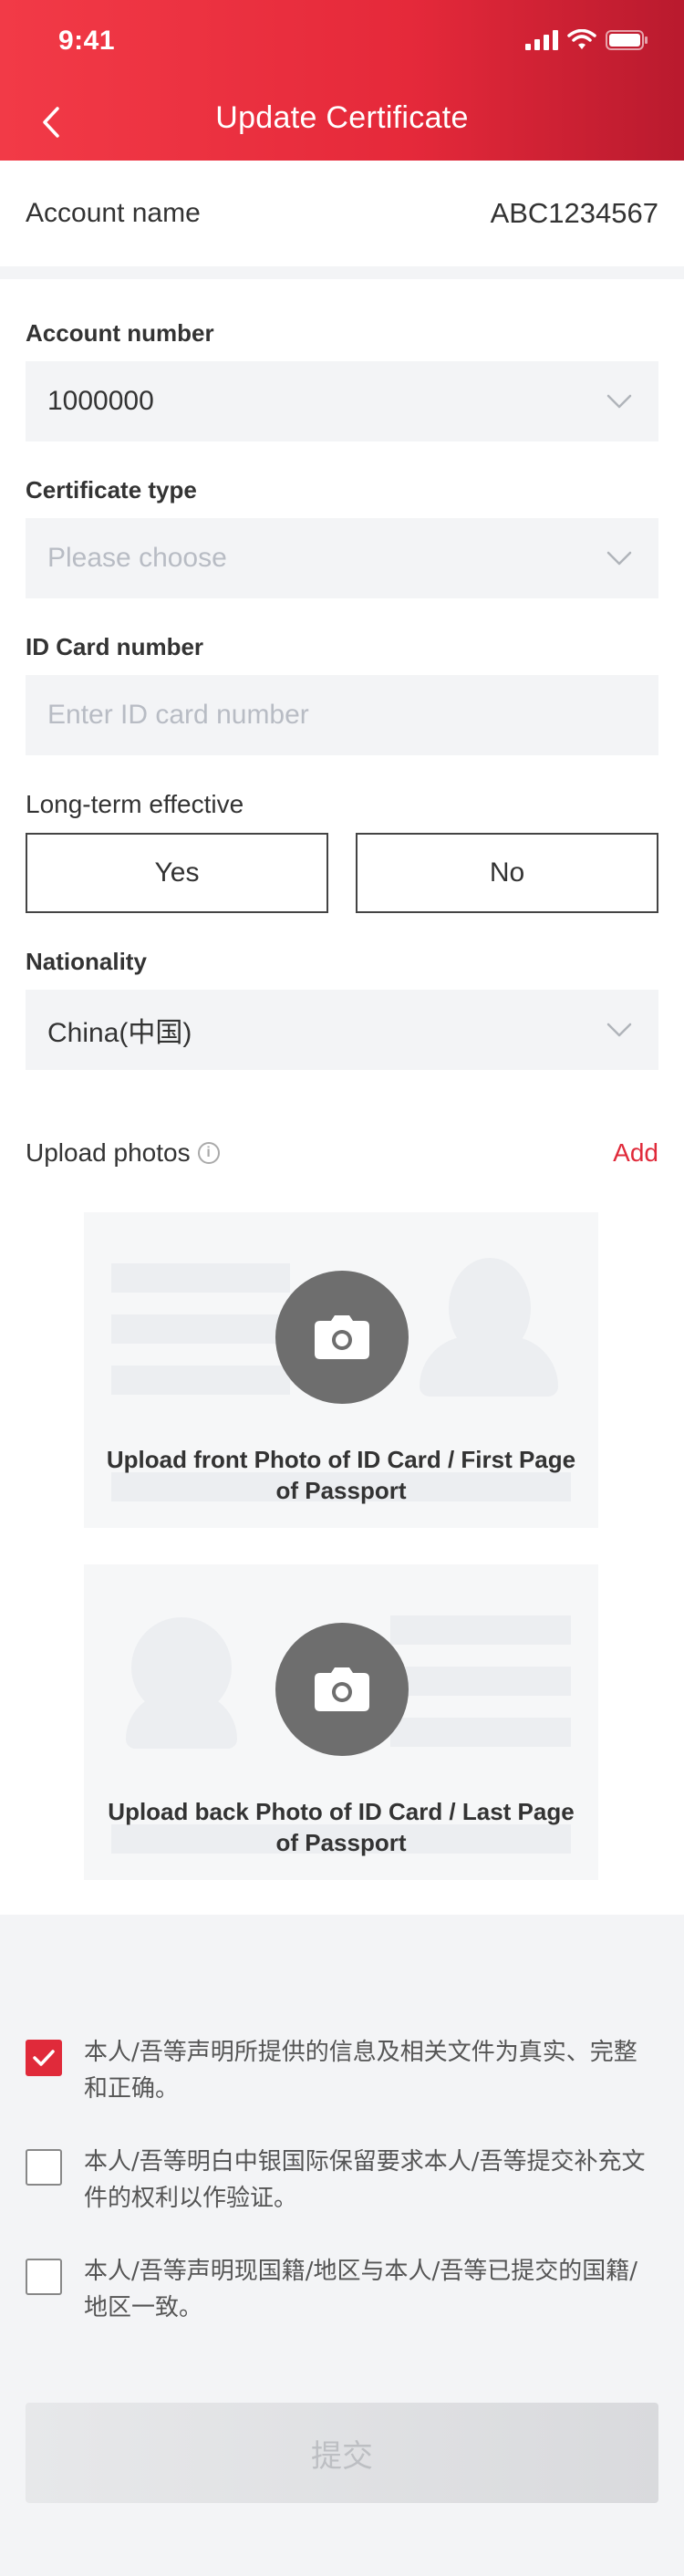  I want to click on declaration-text-2: 本人/吾等明白中银国际保留要求本人/吾等提交补充文件的权利以作验证。, so click(365, 2180).